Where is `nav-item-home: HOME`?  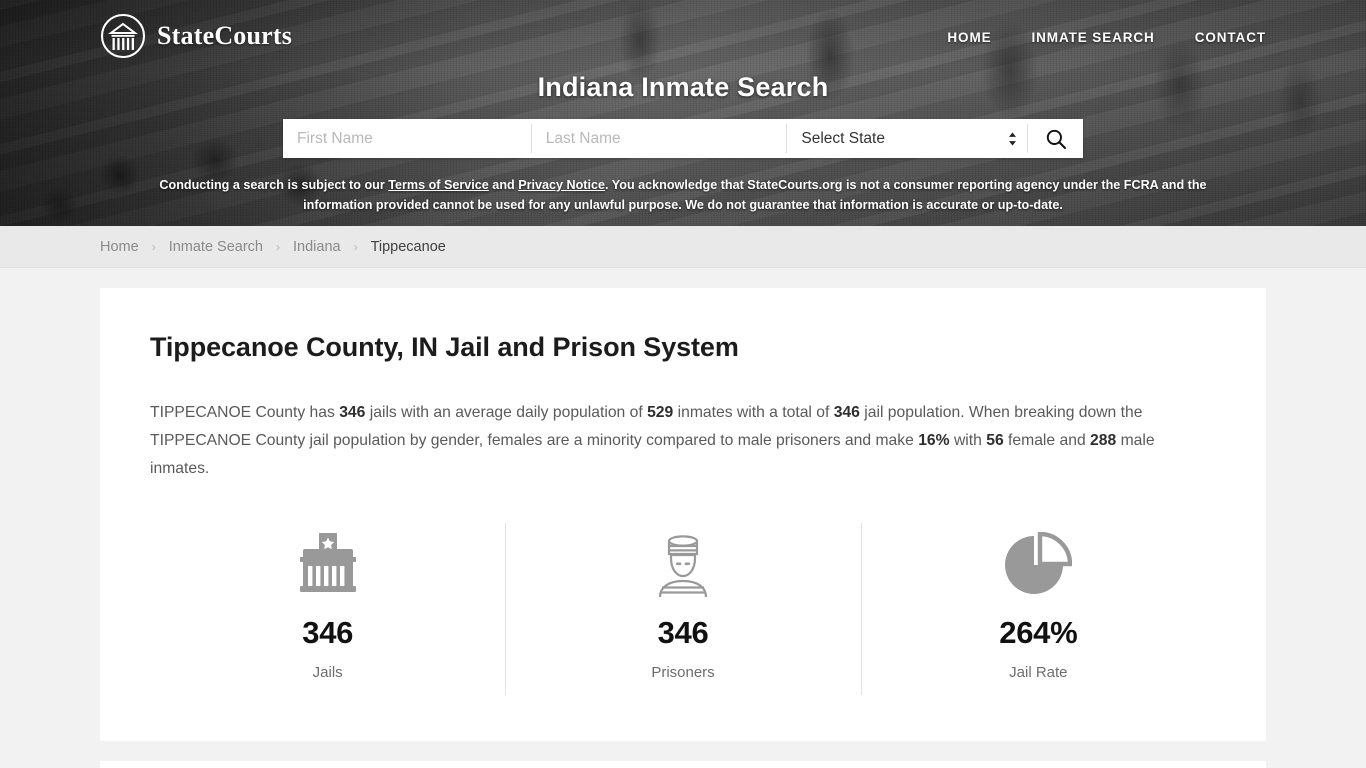 nav-item-home: HOME is located at coordinates (969, 37).